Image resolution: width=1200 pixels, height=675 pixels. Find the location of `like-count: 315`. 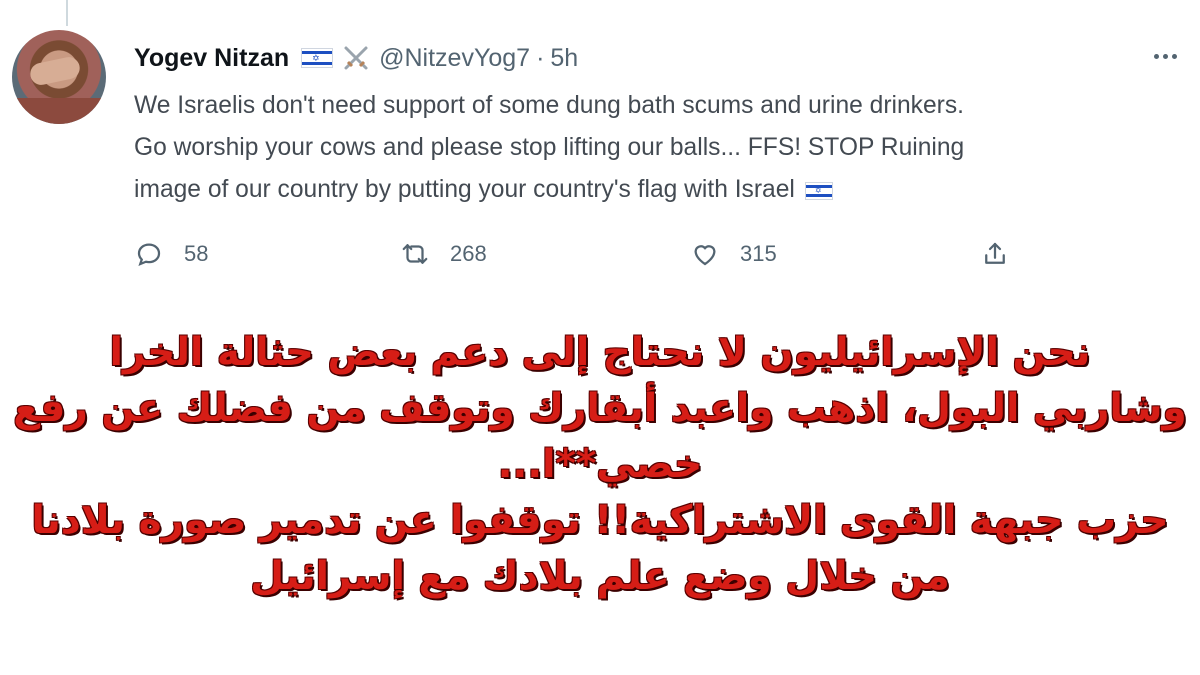

like-count: 315 is located at coordinates (758, 253).